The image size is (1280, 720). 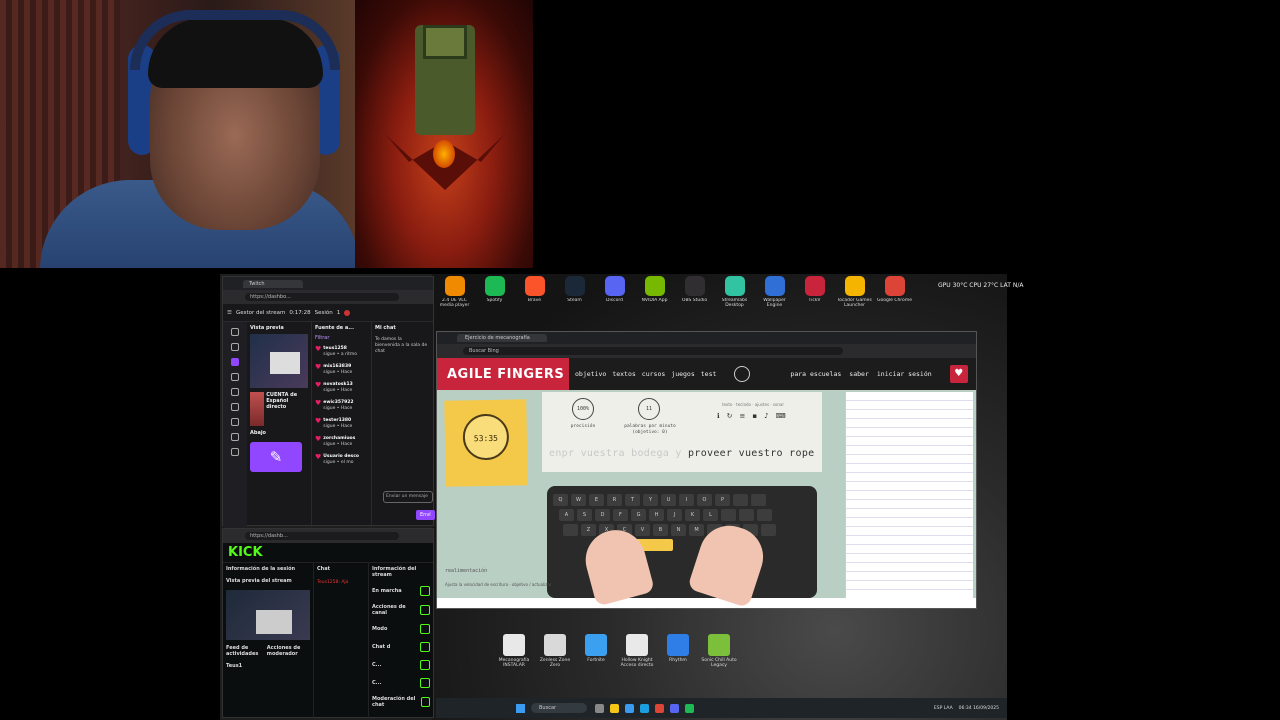 I want to click on desktop-shortcut: Sonic Chill Auto Legacy, so click(x=719, y=651).